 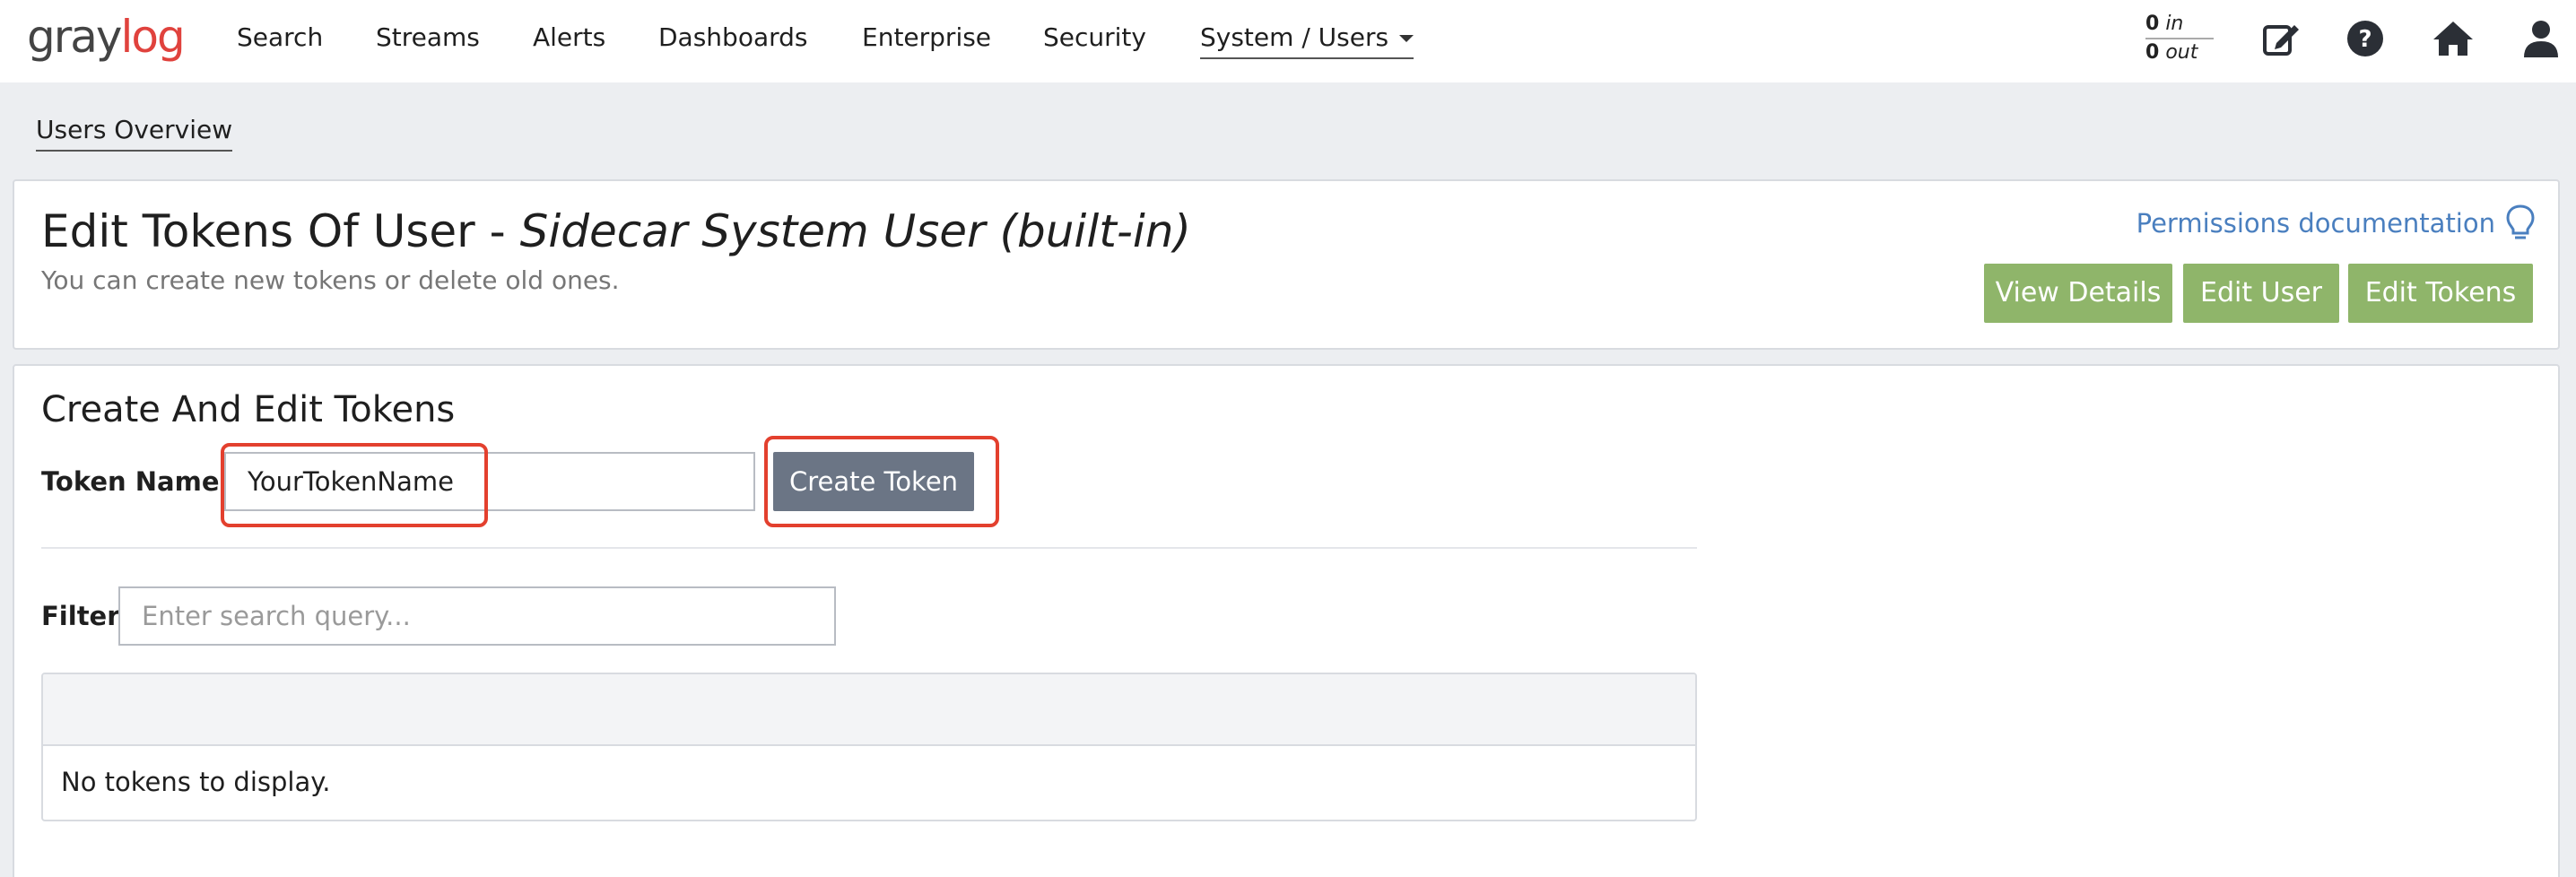 What do you see at coordinates (2171, 52) in the screenshot?
I see `throughput-out: 0 out` at bounding box center [2171, 52].